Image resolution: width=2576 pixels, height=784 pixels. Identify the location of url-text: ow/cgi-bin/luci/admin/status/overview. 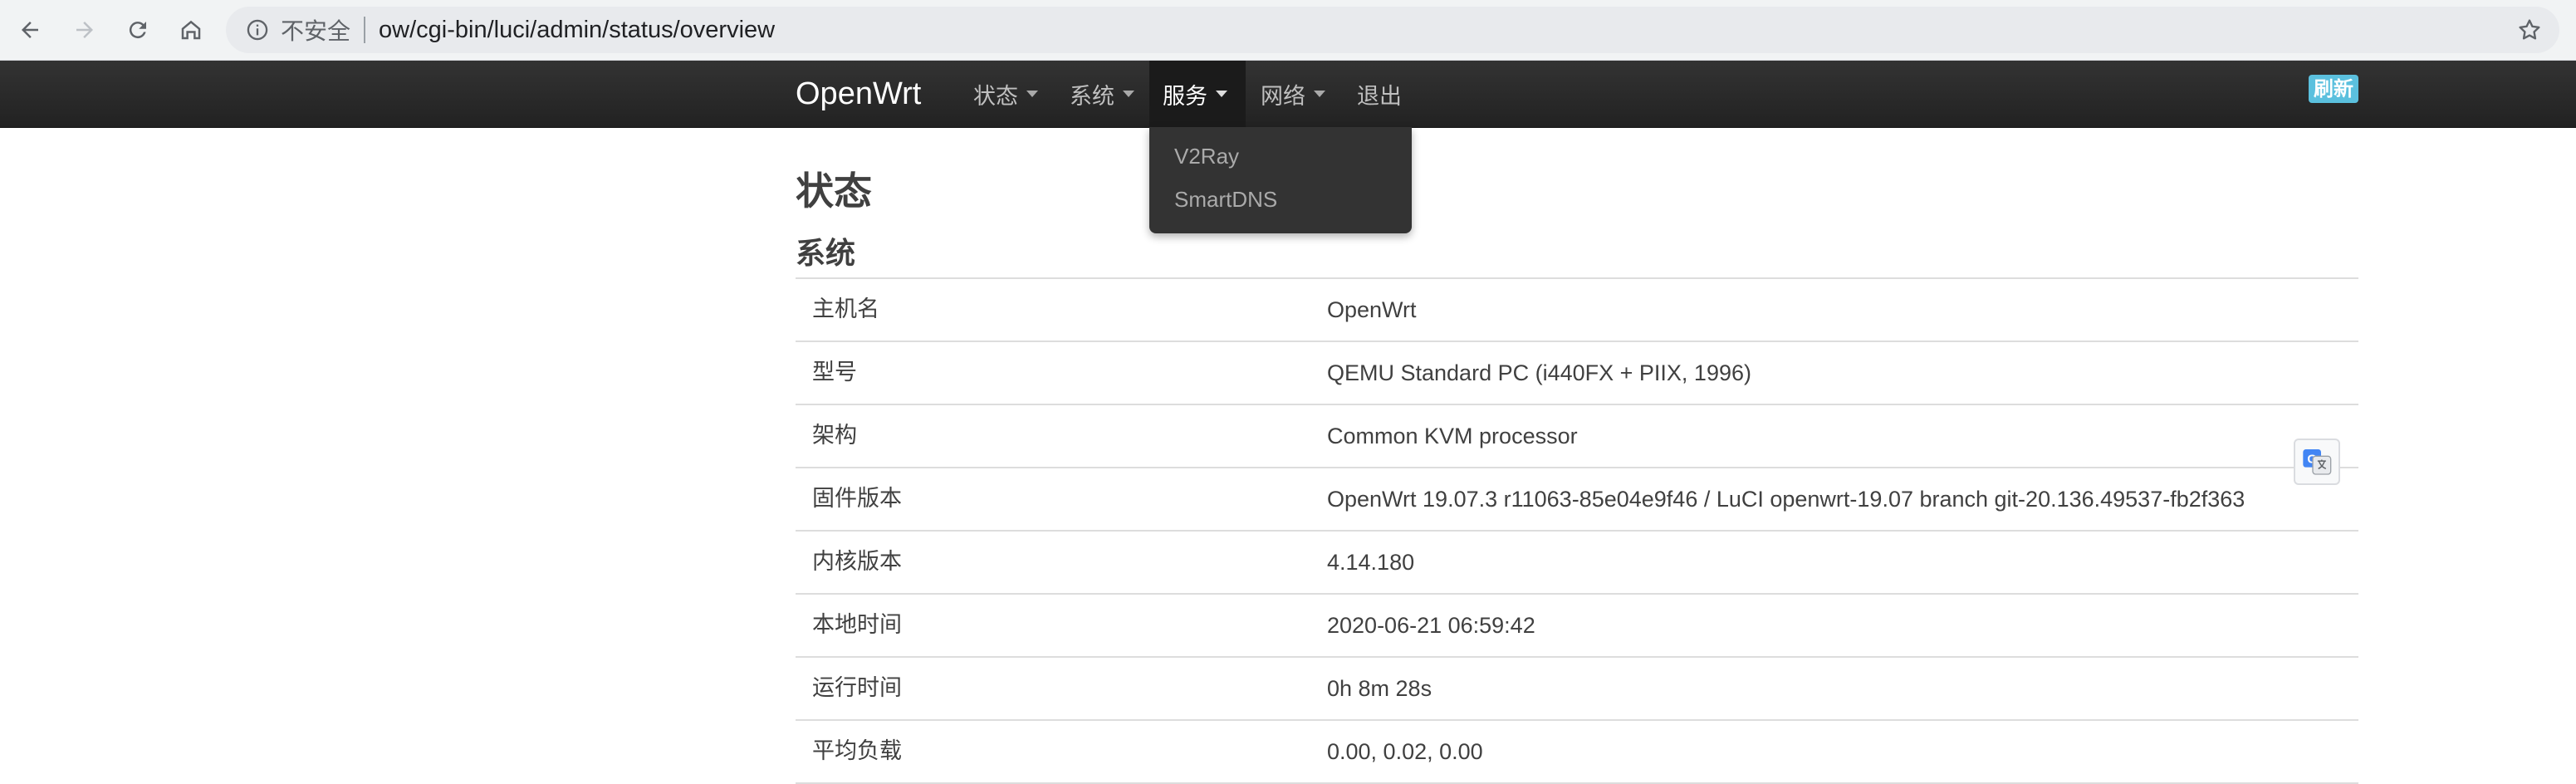
(577, 30).